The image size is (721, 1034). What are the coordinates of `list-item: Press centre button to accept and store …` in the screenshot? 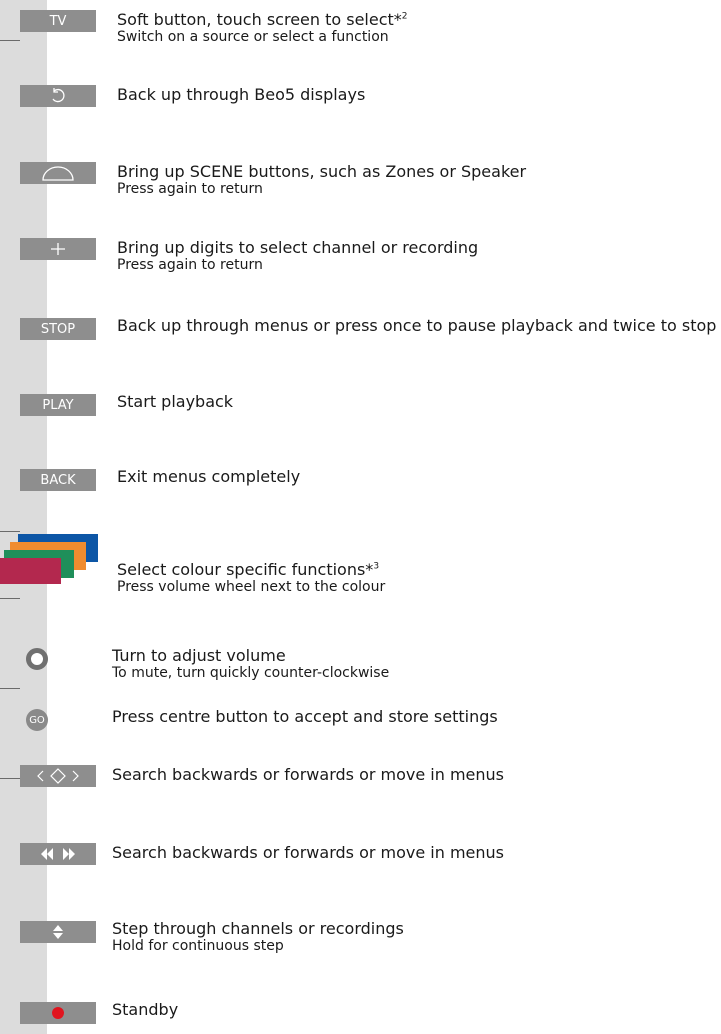 It's located at (411, 716).